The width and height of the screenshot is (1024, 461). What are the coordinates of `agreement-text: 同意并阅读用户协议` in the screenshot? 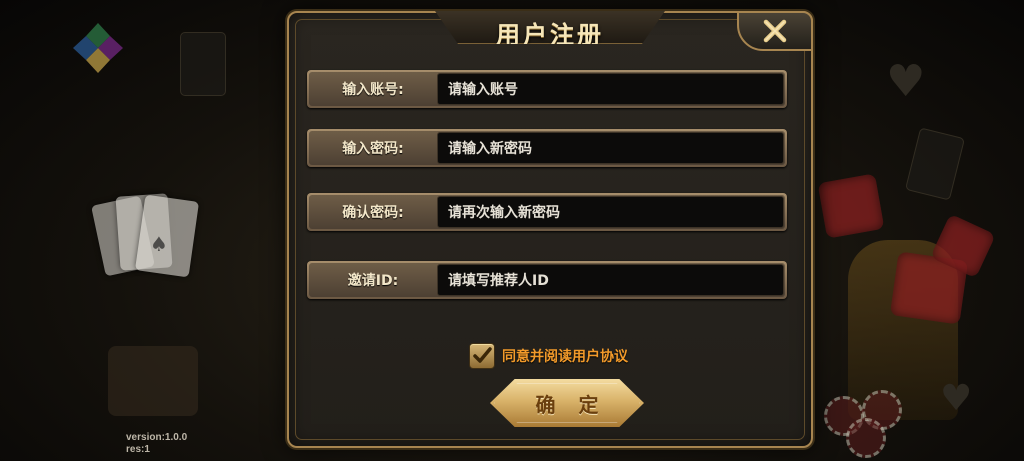 It's located at (565, 356).